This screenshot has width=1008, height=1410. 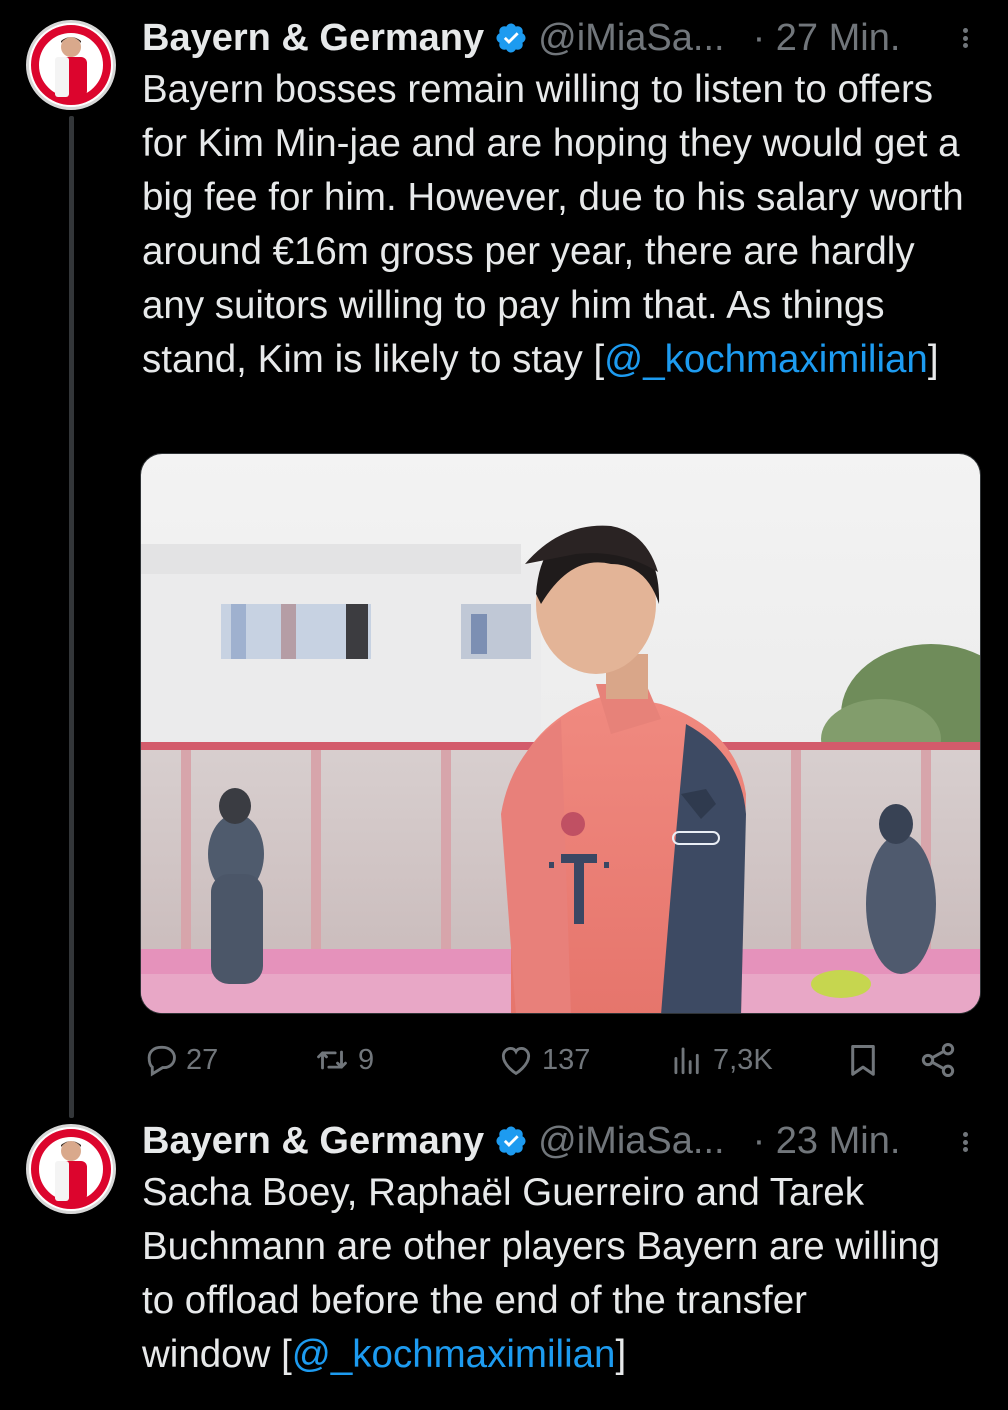 What do you see at coordinates (180, 1060) in the screenshot?
I see `reply-button: 27` at bounding box center [180, 1060].